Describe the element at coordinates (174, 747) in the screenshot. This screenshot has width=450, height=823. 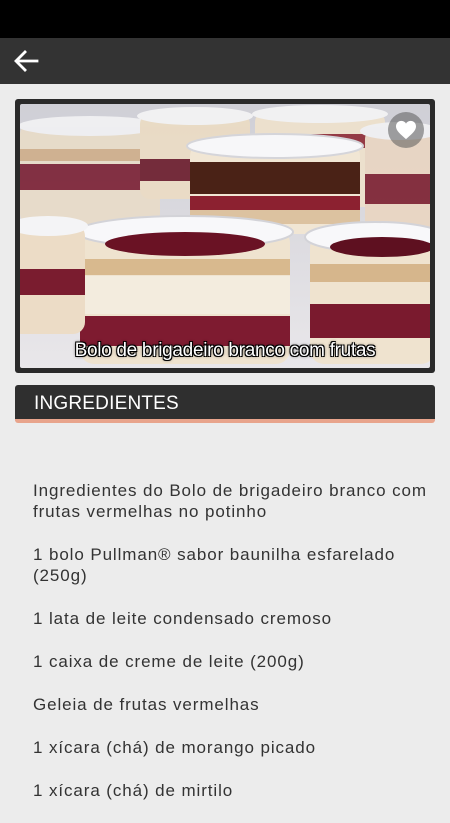
I see `ingredient-item: 1 xícara (chá) de morango picado` at that location.